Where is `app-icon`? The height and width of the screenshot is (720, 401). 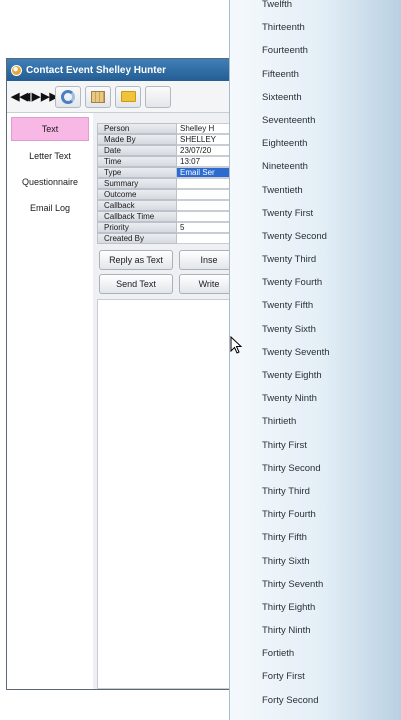
app-icon is located at coordinates (16, 70).